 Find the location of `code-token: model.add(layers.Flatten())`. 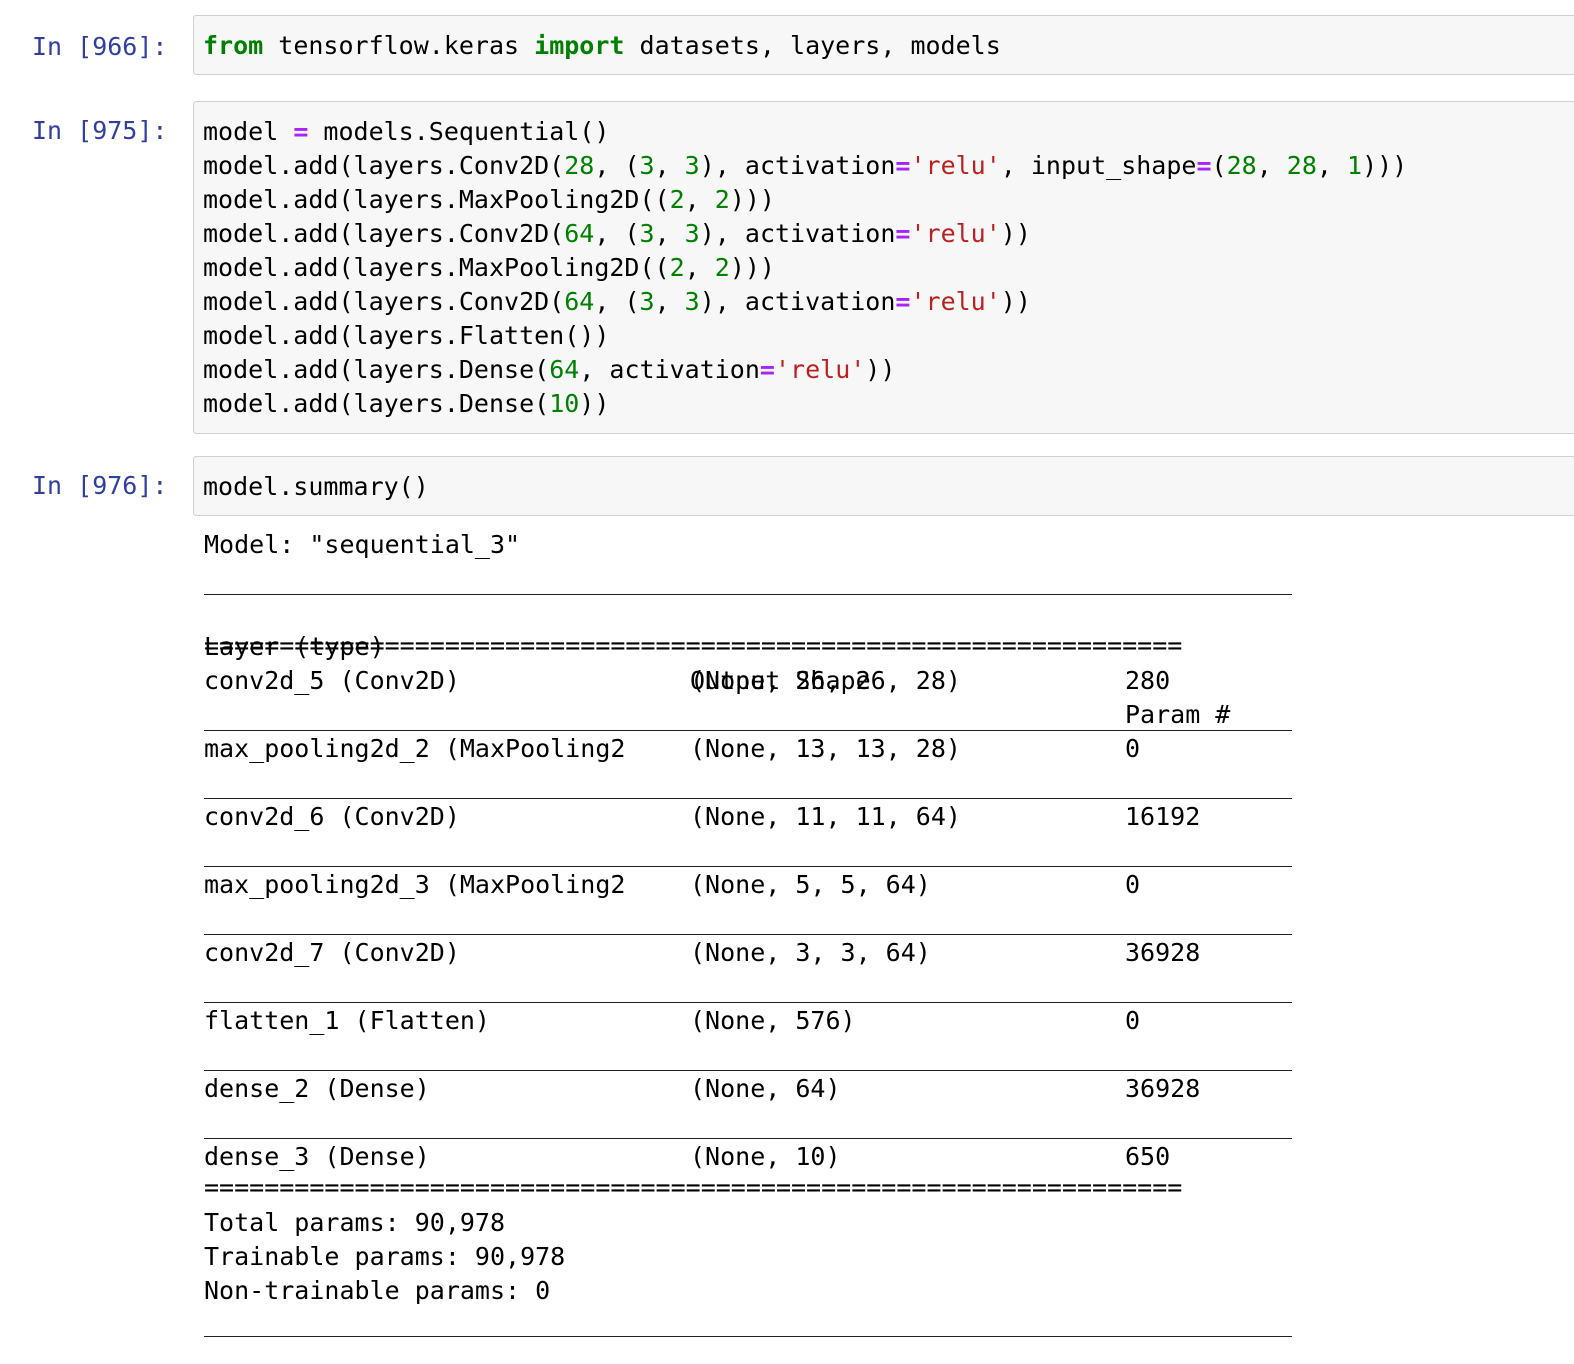

code-token: model.add(layers.Flatten()) is located at coordinates (406, 335).